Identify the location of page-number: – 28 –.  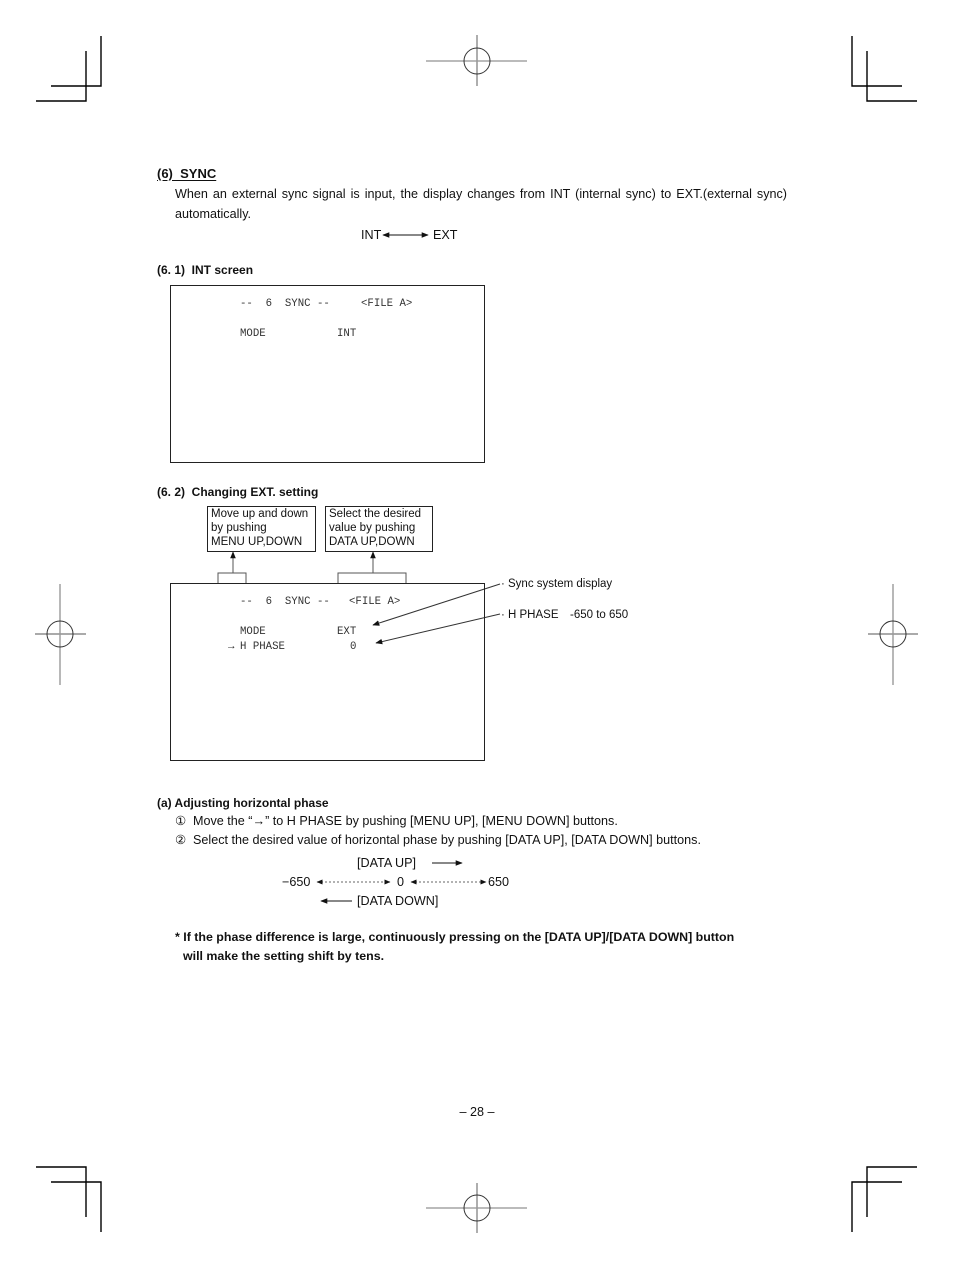
(477, 1112).